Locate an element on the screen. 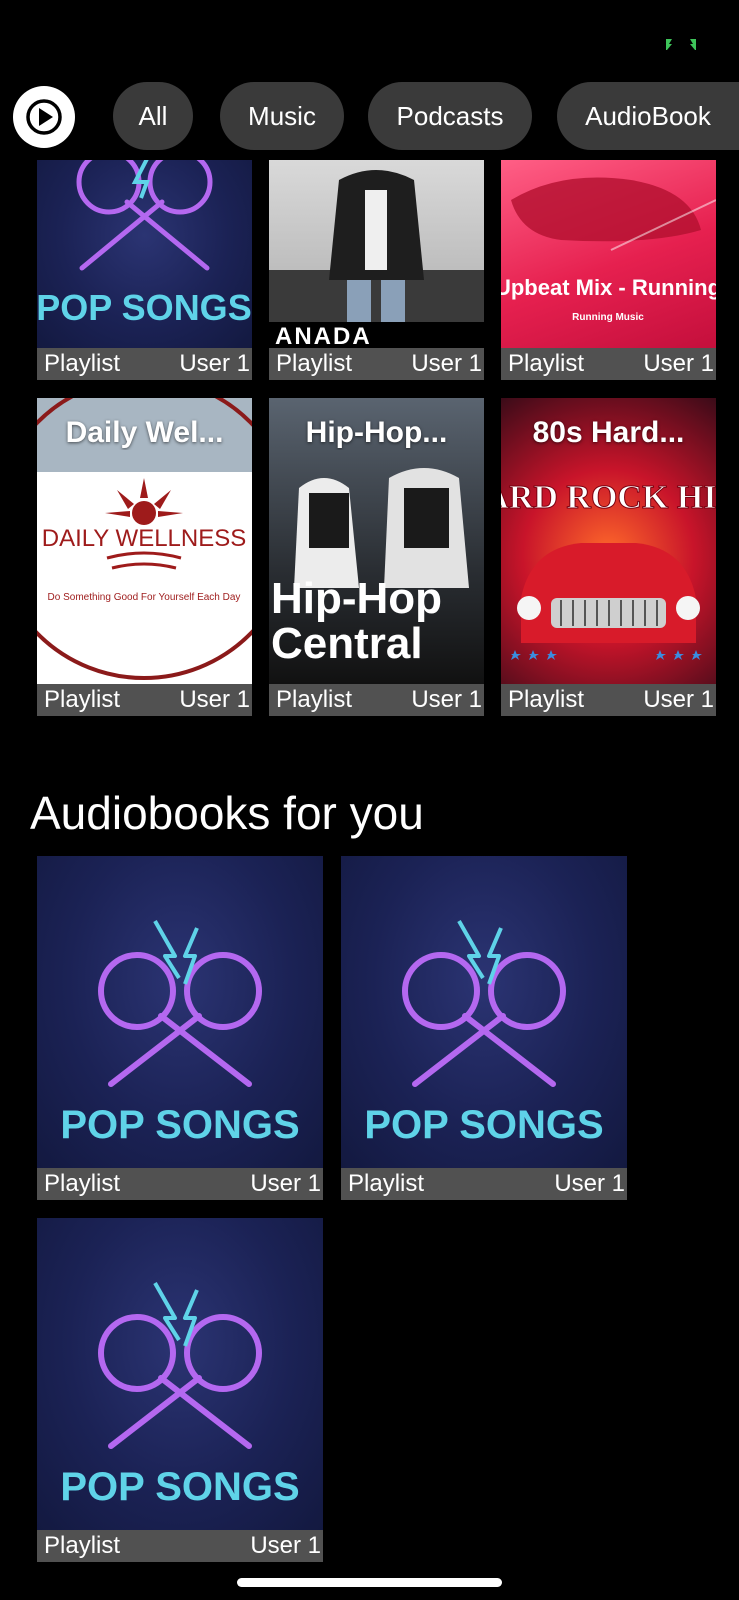 The image size is (739, 1600). playlist-card: POP SONGS Playlist User 1 is located at coordinates (144, 270).